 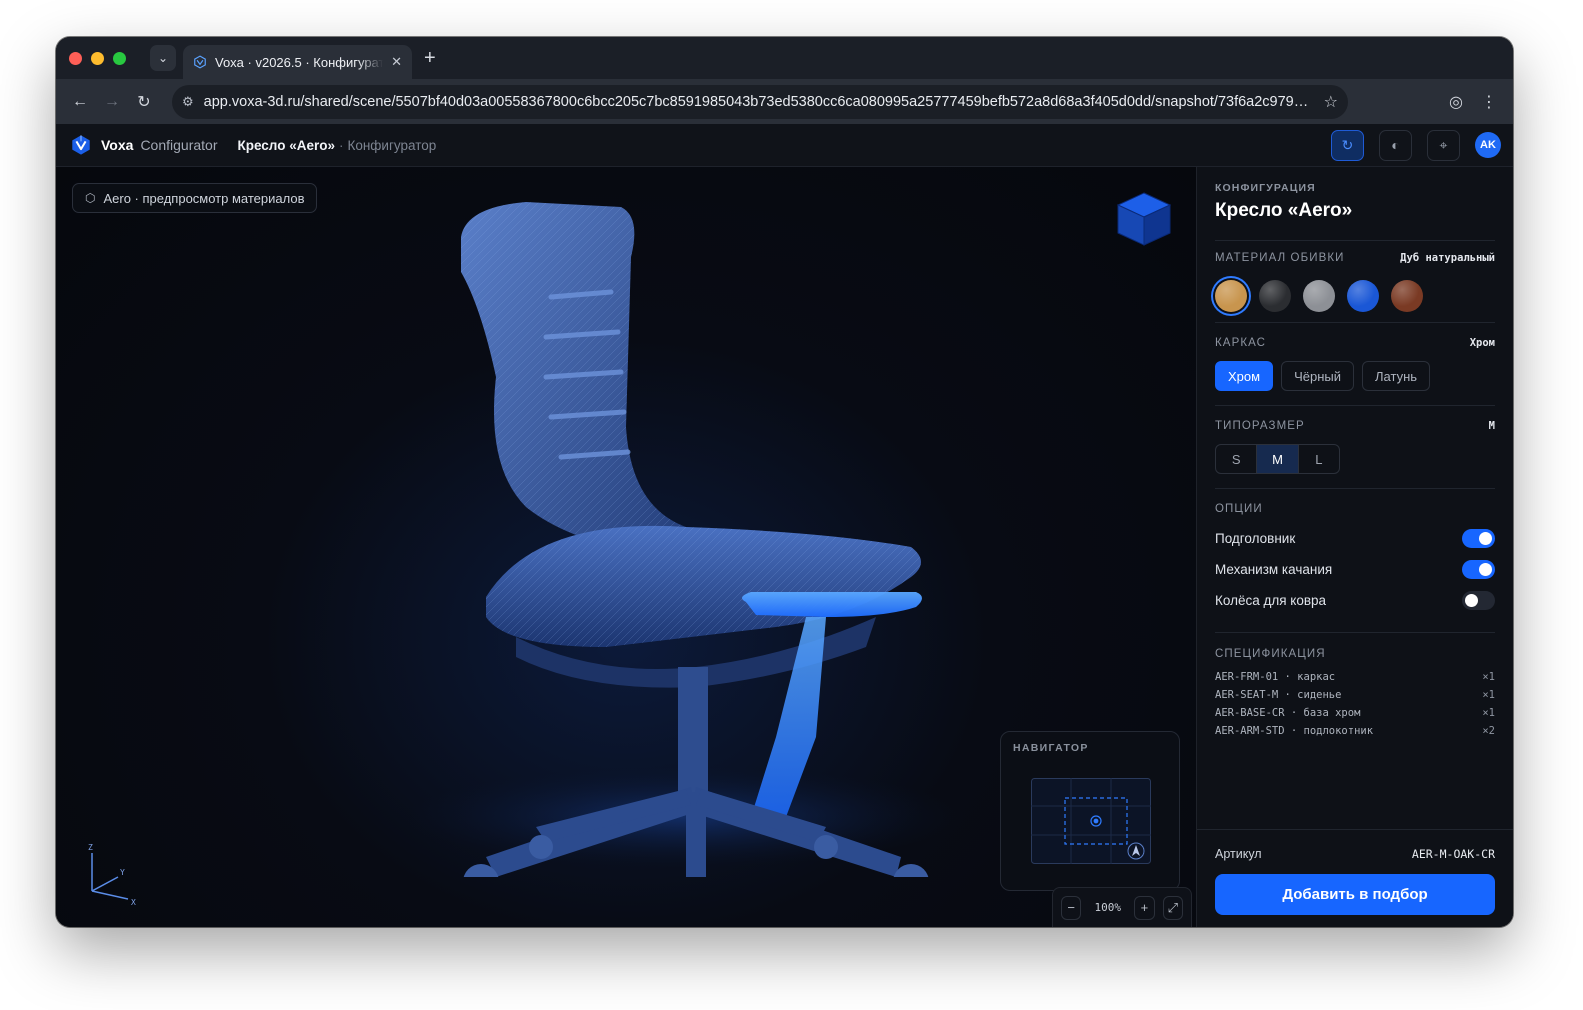 What do you see at coordinates (1355, 538) in the screenshot?
I see `option-row: Подголовник` at bounding box center [1355, 538].